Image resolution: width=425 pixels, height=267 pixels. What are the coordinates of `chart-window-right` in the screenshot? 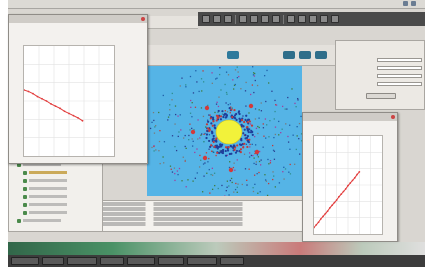 It's located at (350, 177).